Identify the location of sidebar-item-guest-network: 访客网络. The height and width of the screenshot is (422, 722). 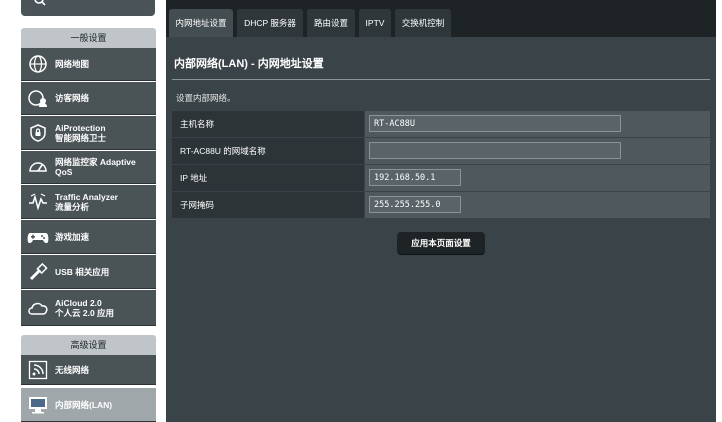
(88, 98).